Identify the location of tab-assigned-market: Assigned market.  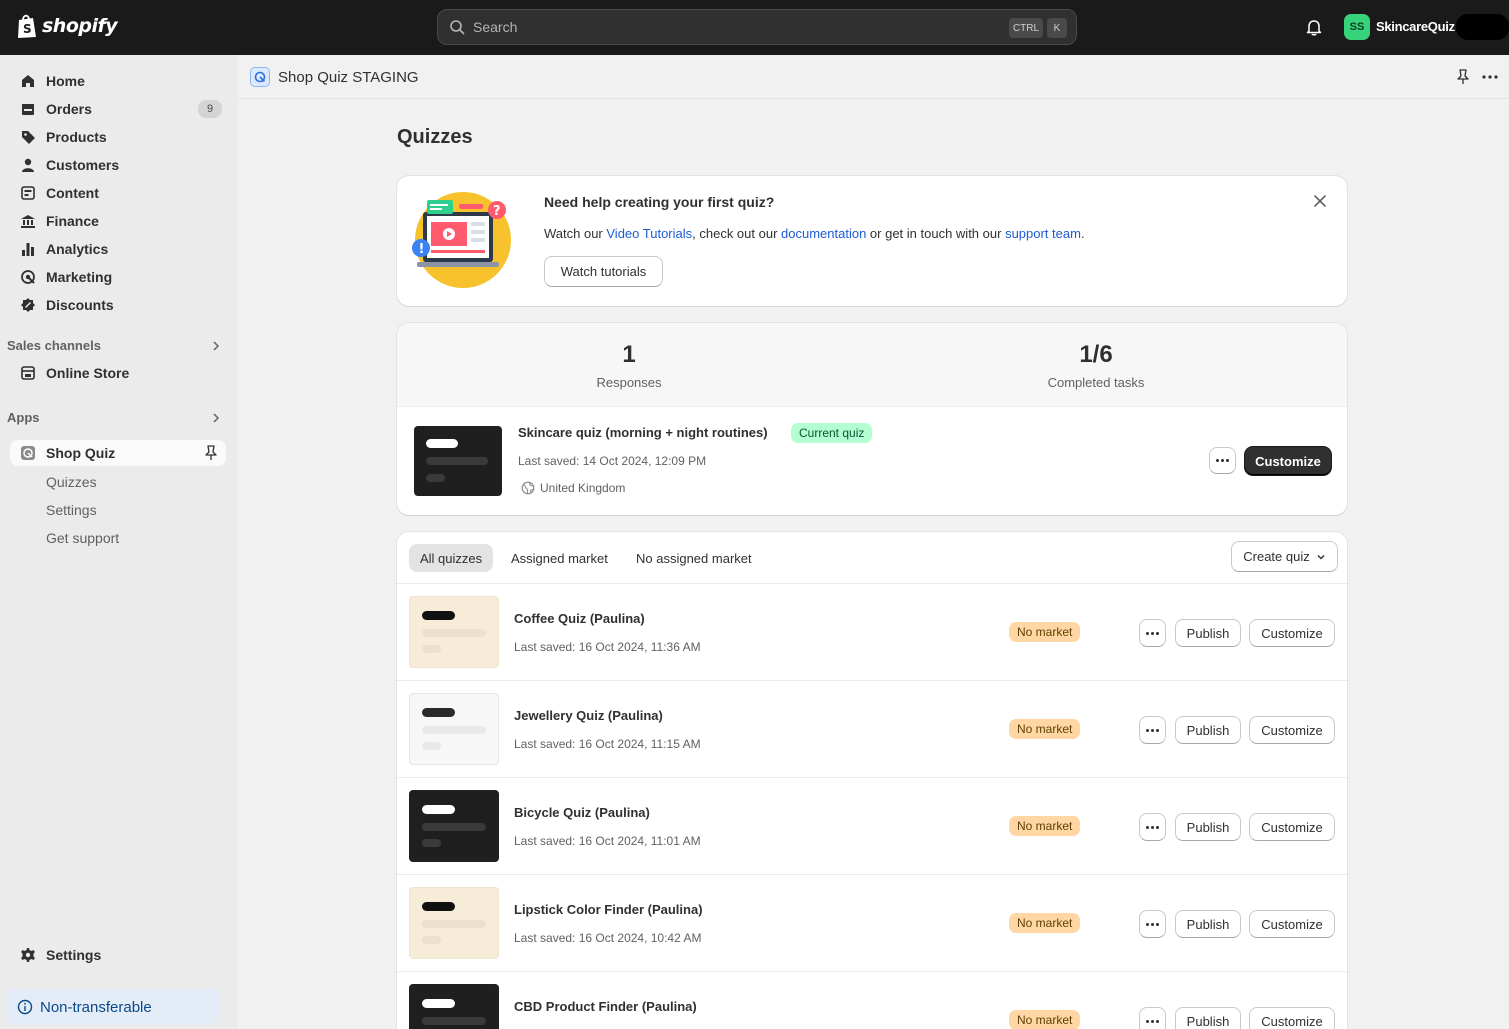
(559, 558).